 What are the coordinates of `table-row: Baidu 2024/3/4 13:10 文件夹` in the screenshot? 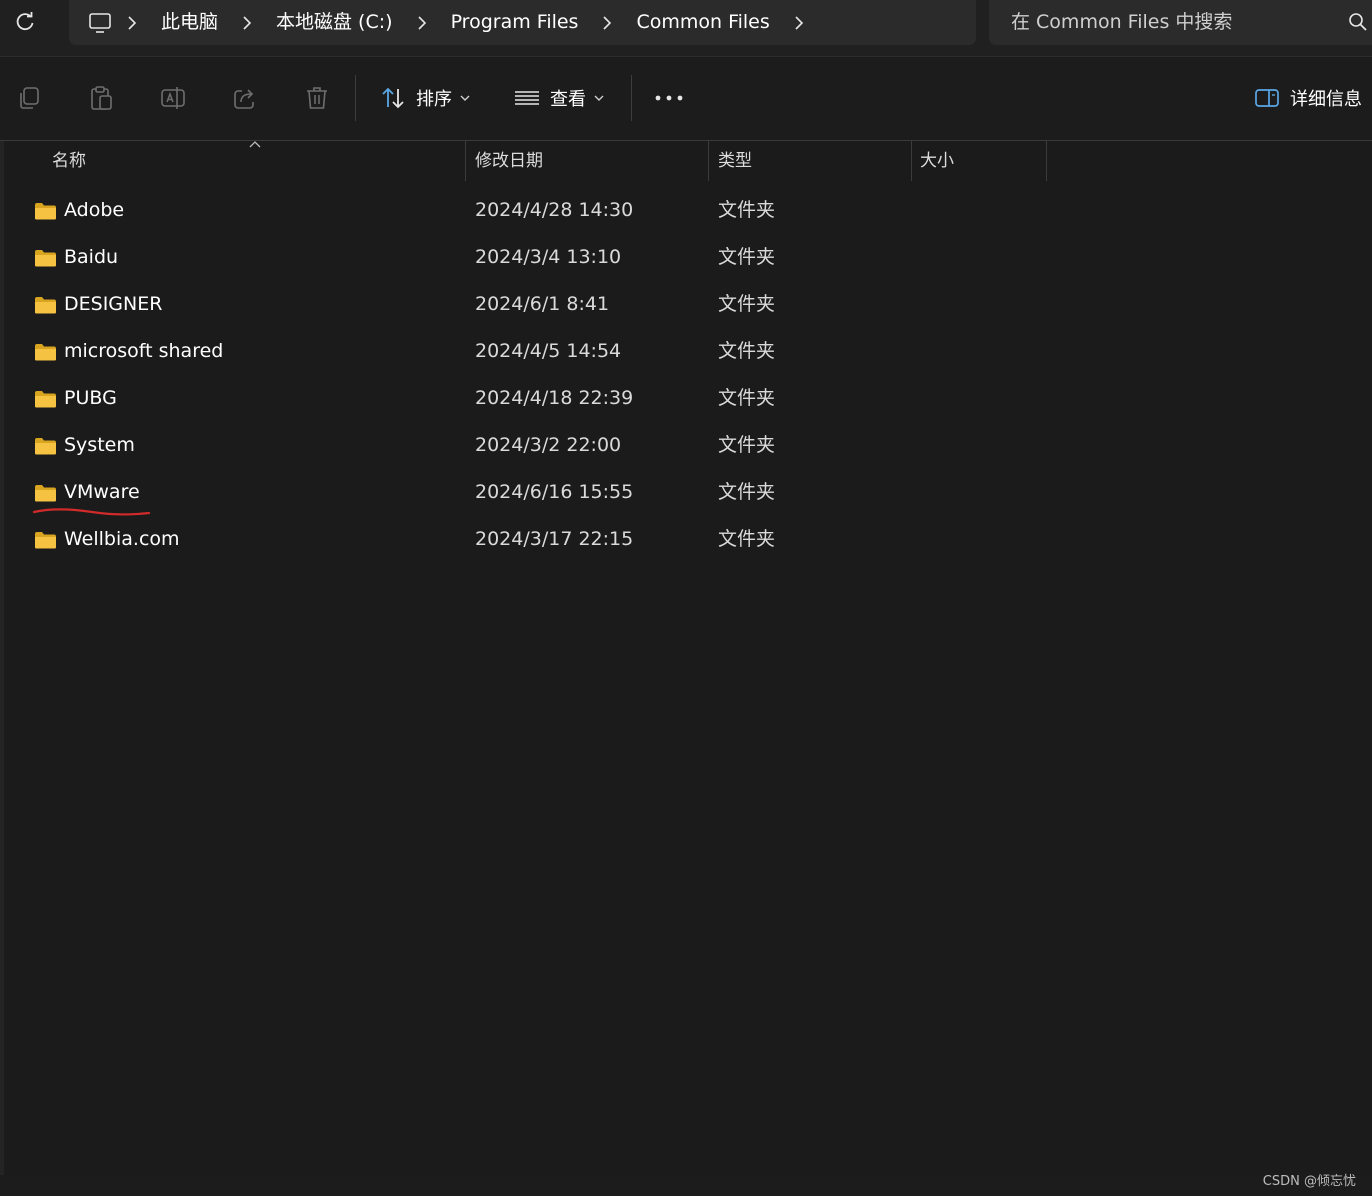 It's located at (526, 257).